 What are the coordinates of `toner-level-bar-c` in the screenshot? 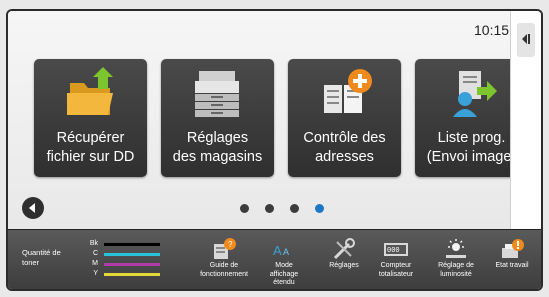 It's located at (132, 254).